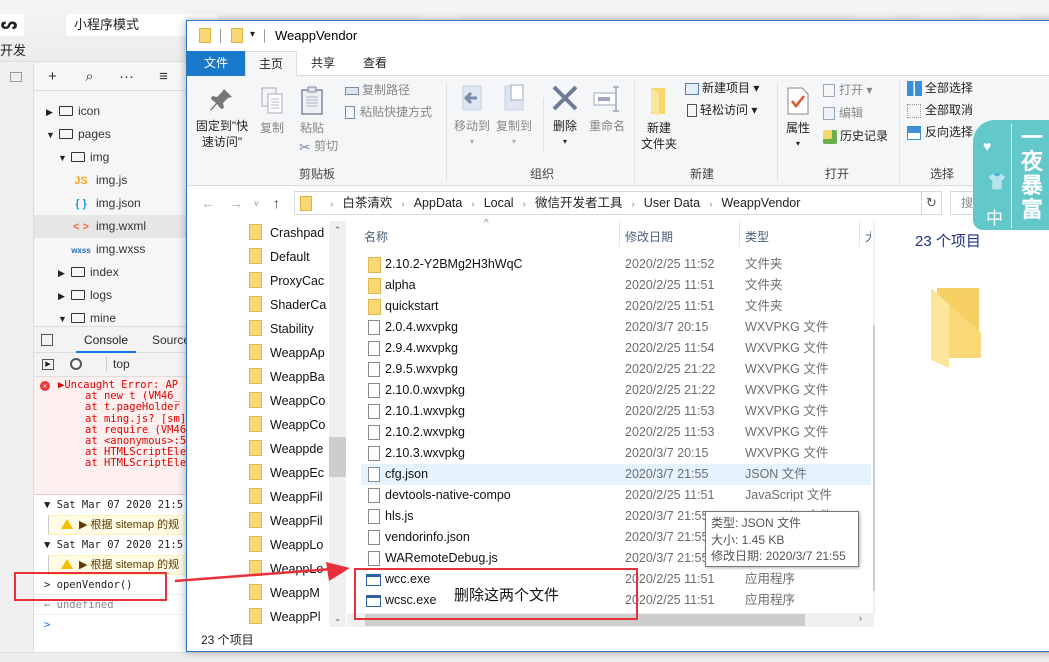 This screenshot has height=662, width=1049. I want to click on clear-console-icon, so click(76, 364).